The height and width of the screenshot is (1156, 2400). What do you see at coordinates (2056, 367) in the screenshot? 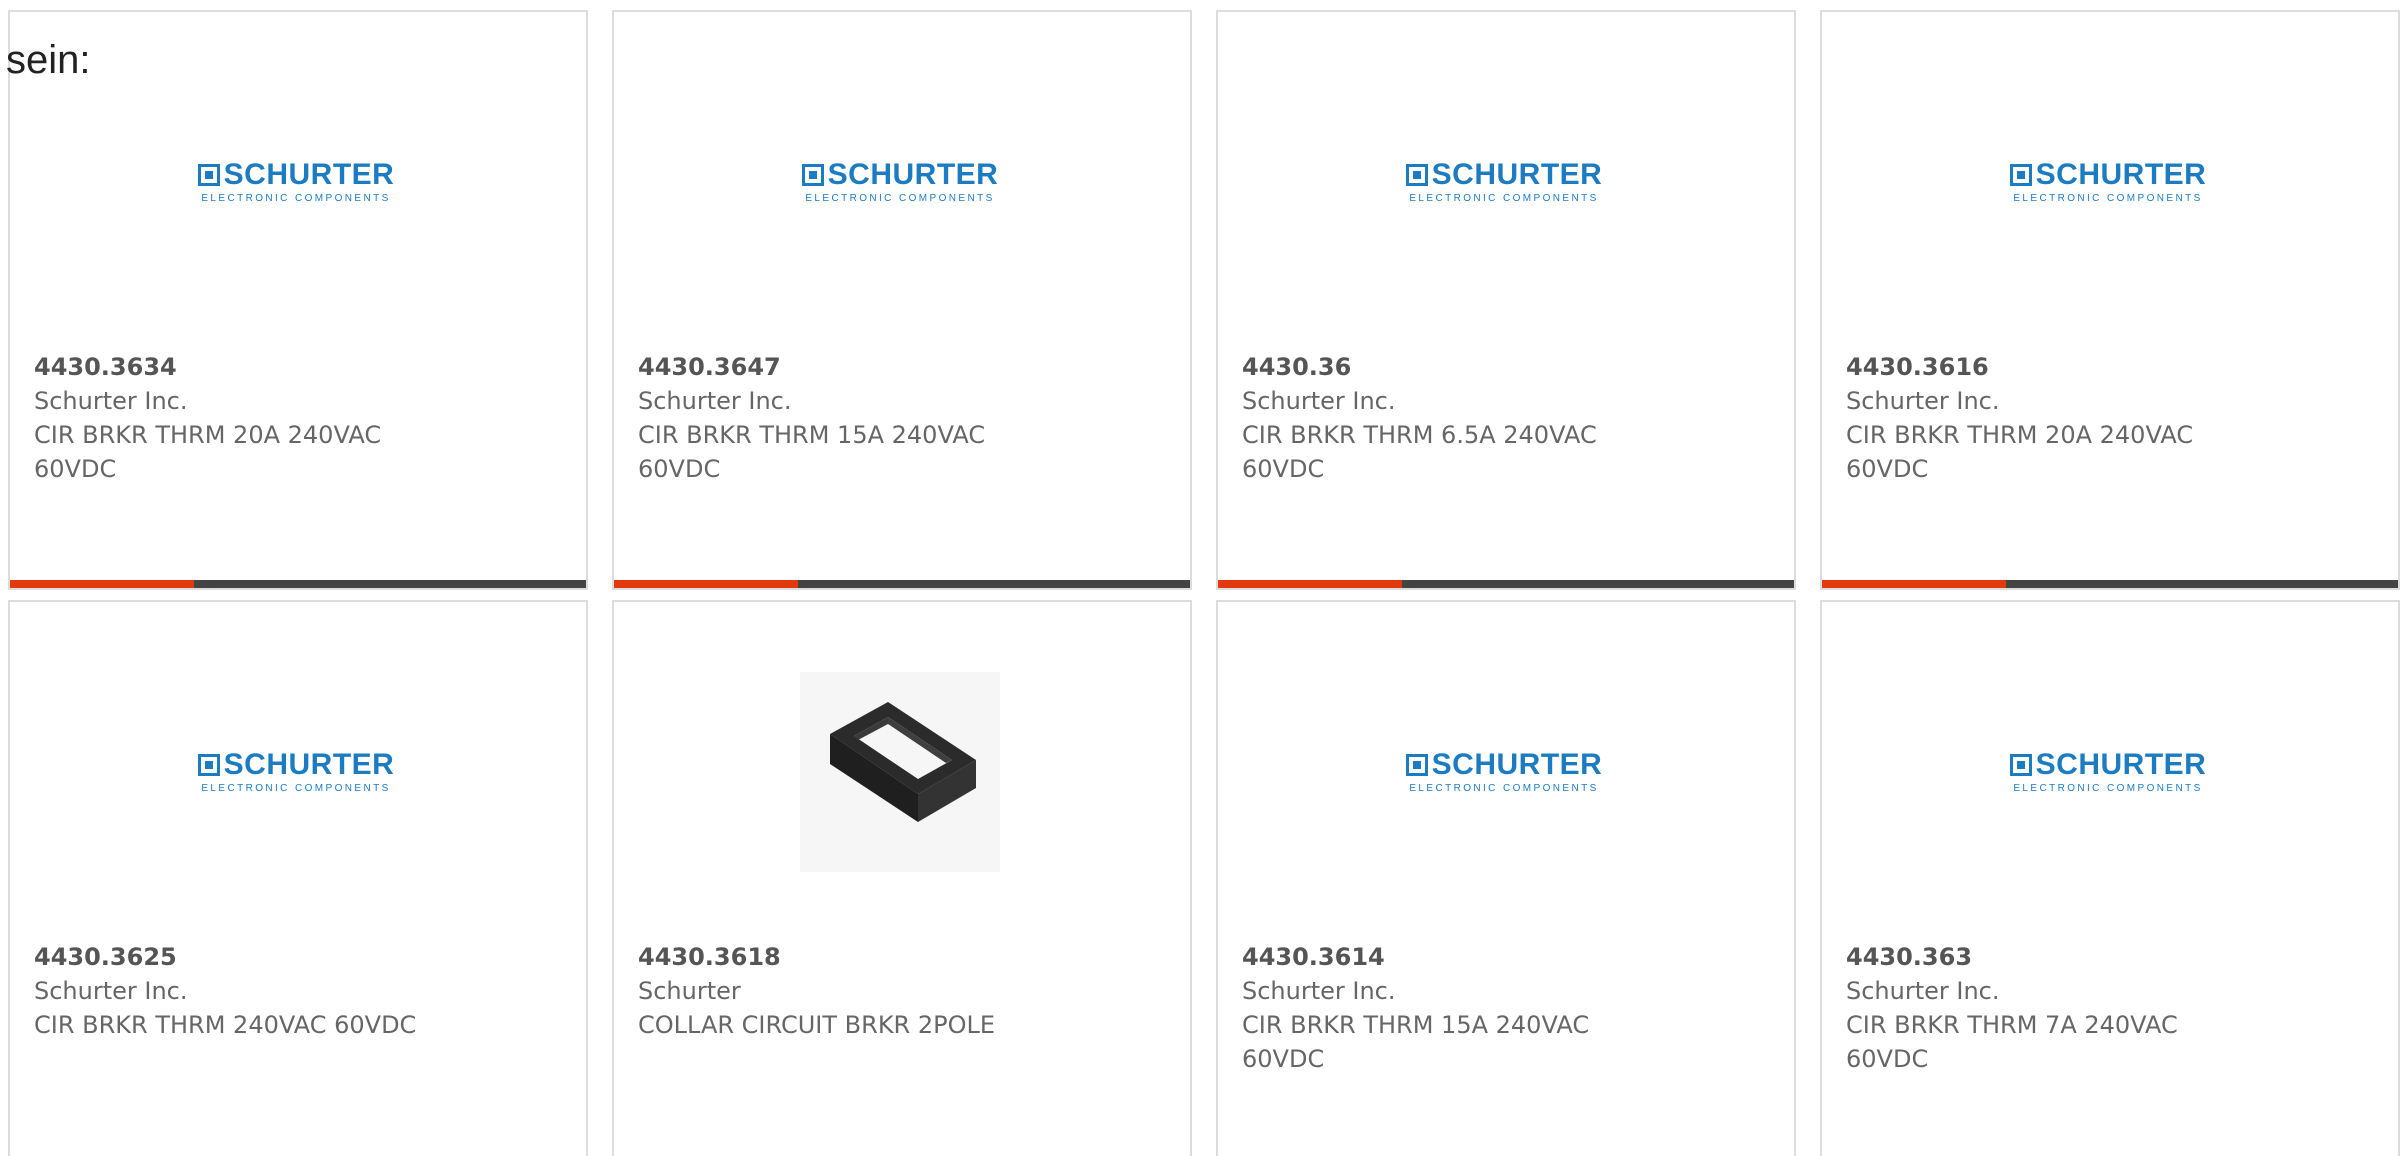
I see `part-number: 4430.3616` at bounding box center [2056, 367].